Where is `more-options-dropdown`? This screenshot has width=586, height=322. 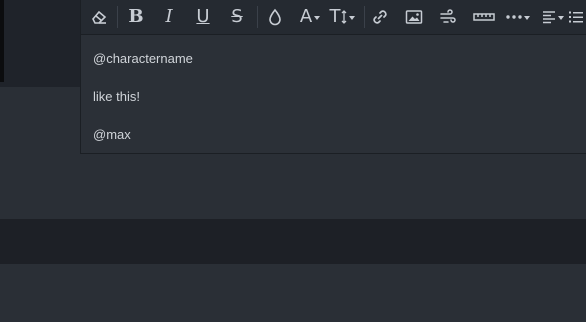
more-options-dropdown is located at coordinates (518, 17).